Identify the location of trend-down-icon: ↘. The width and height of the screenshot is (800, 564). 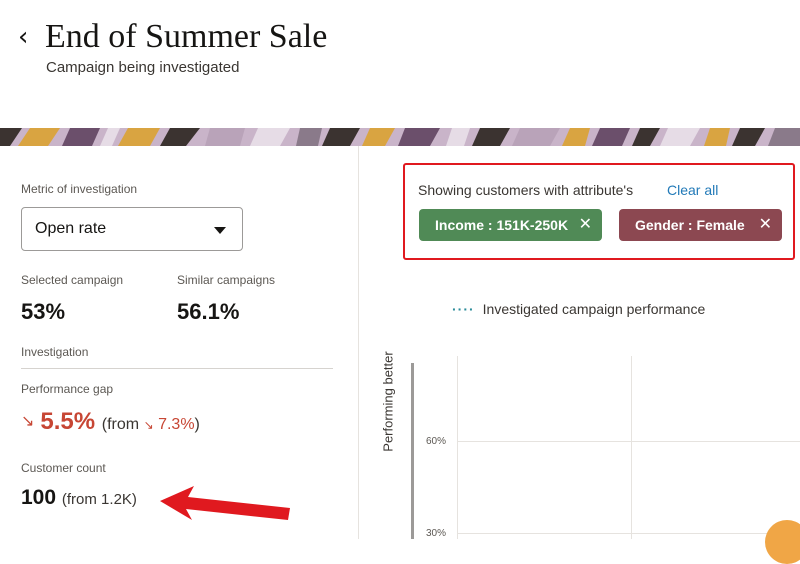
(28, 421).